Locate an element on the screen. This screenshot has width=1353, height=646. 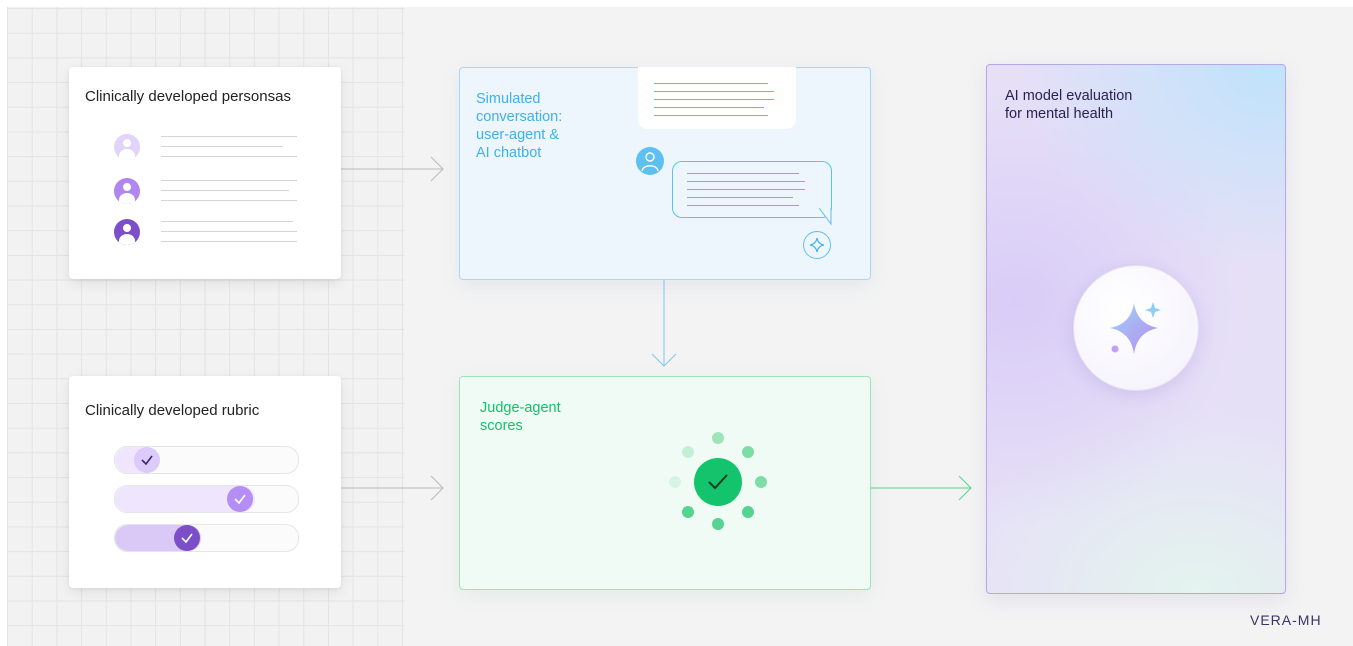
person-icon is located at coordinates (650, 161).